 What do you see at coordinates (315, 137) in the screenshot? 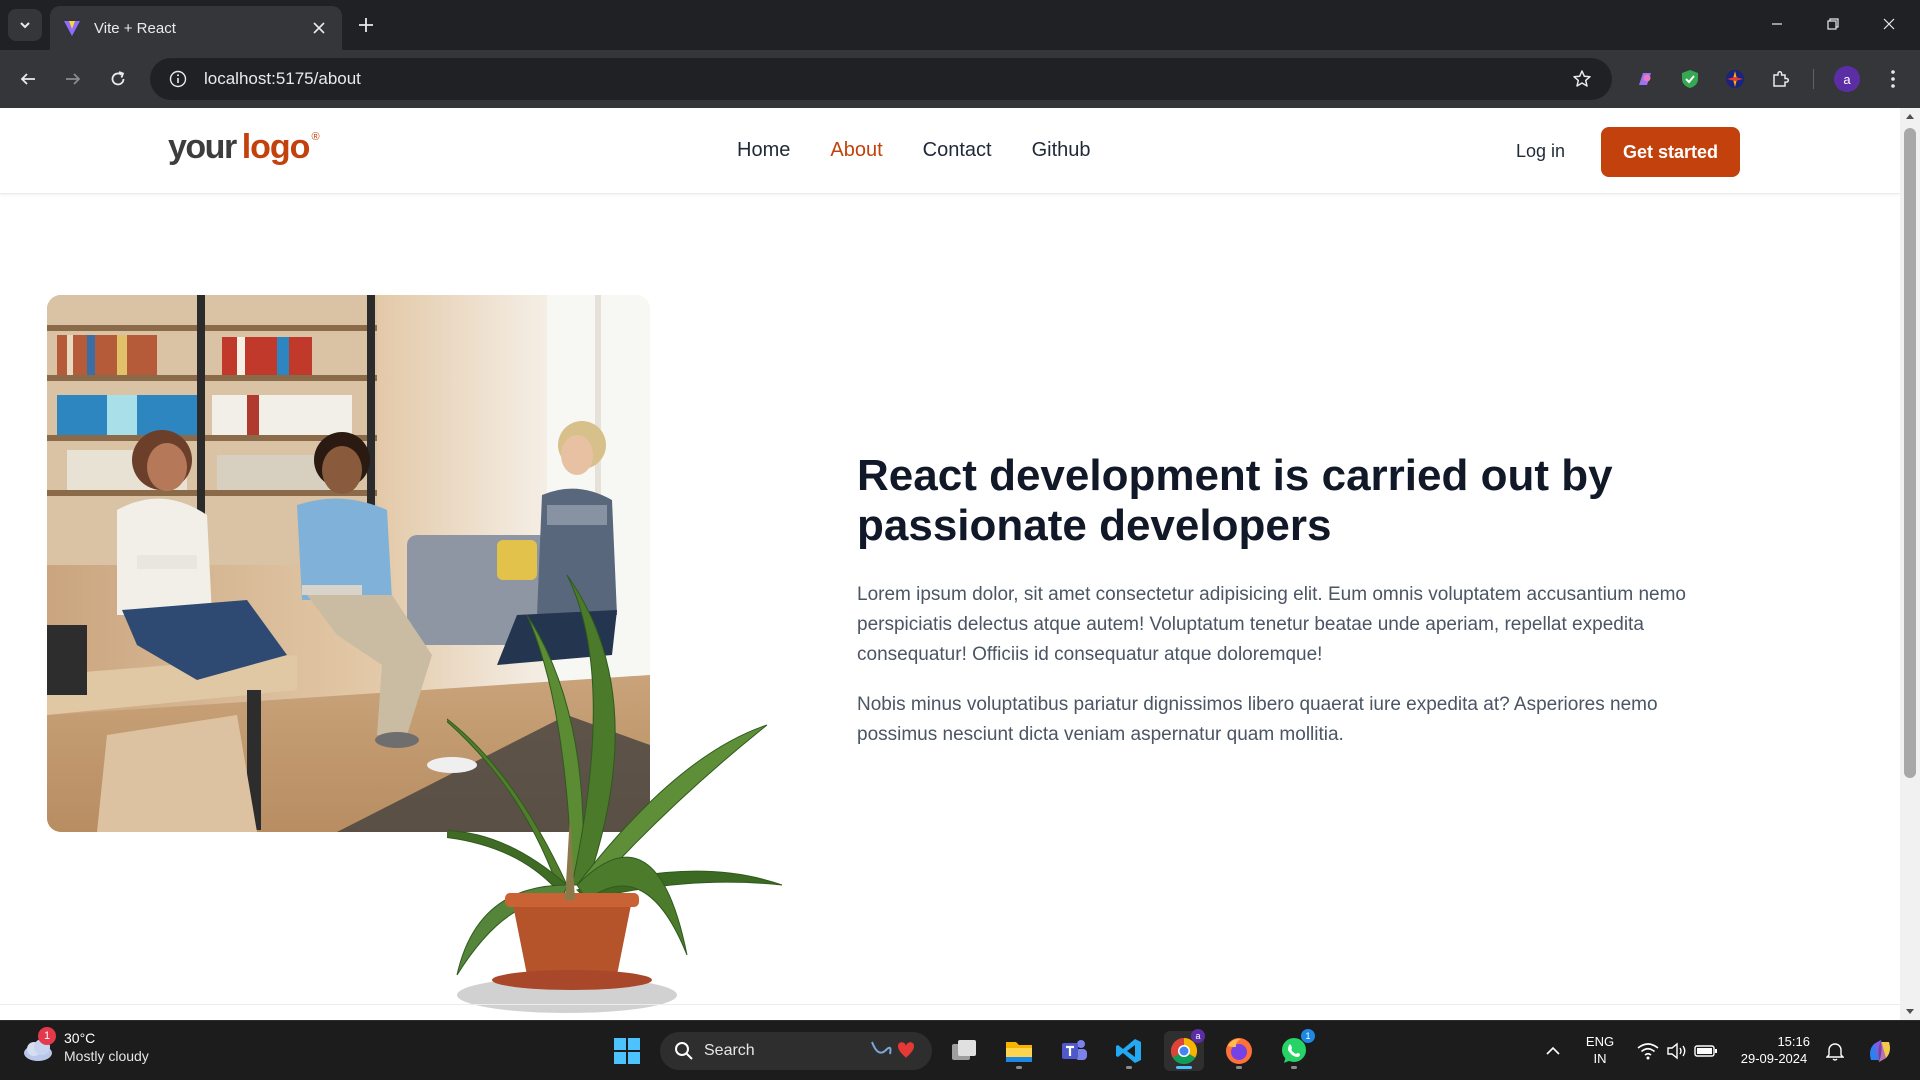
I see `logo-registered-mark: ®` at bounding box center [315, 137].